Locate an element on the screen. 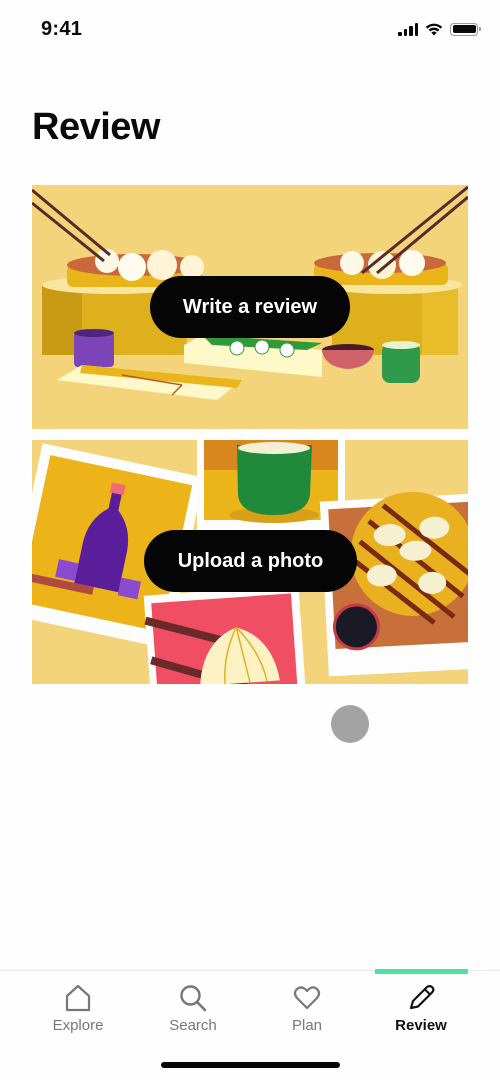  search-icon is located at coordinates (193, 998).